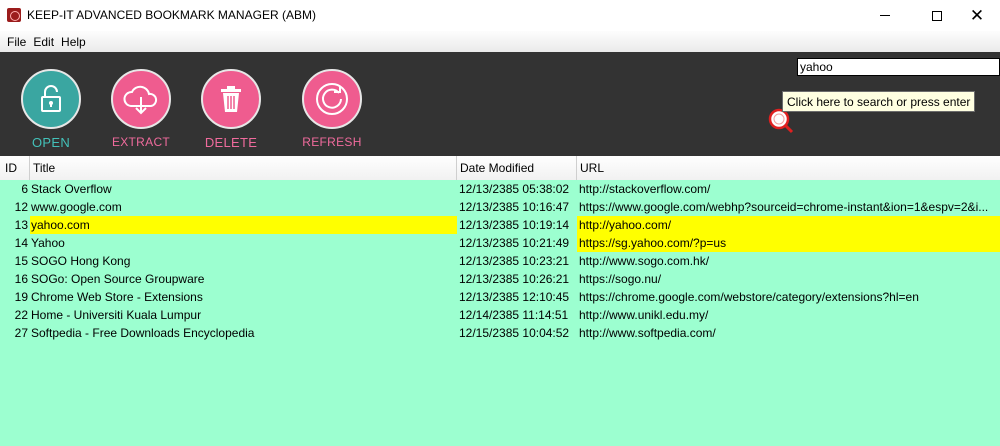  I want to click on menu-help: Help, so click(73, 42).